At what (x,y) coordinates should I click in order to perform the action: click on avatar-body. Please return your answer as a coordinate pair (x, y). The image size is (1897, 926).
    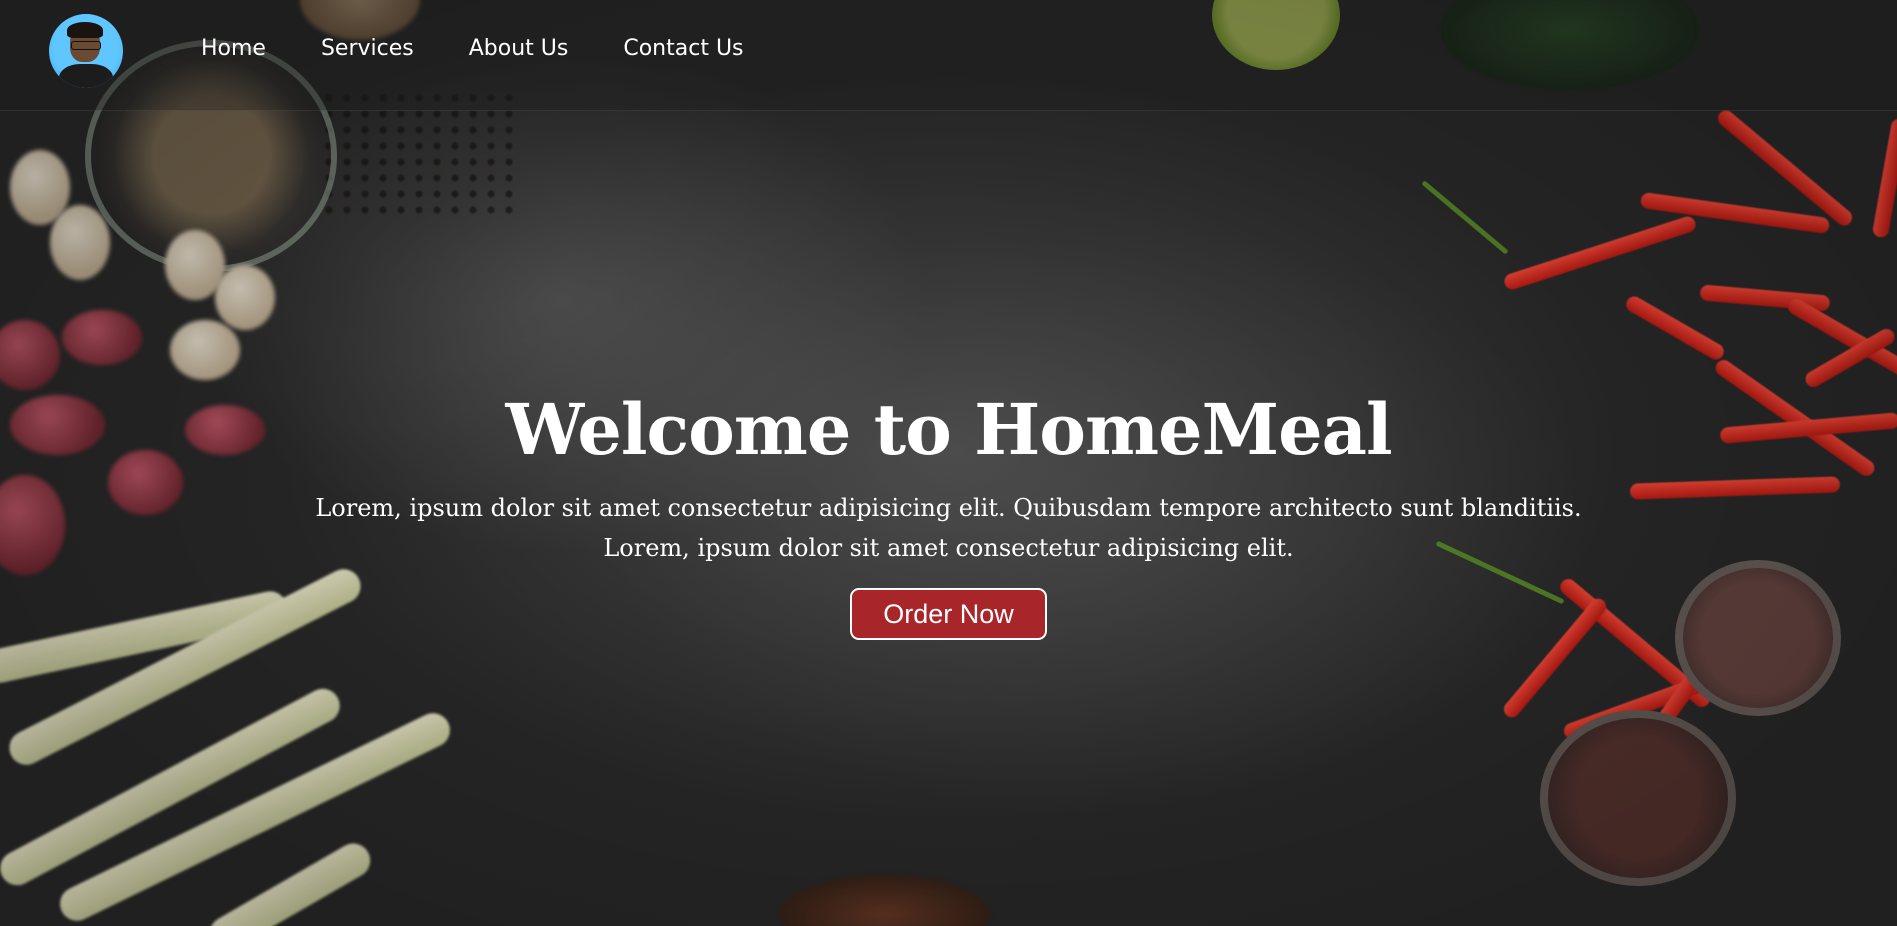
    Looking at the image, I should click on (86, 76).